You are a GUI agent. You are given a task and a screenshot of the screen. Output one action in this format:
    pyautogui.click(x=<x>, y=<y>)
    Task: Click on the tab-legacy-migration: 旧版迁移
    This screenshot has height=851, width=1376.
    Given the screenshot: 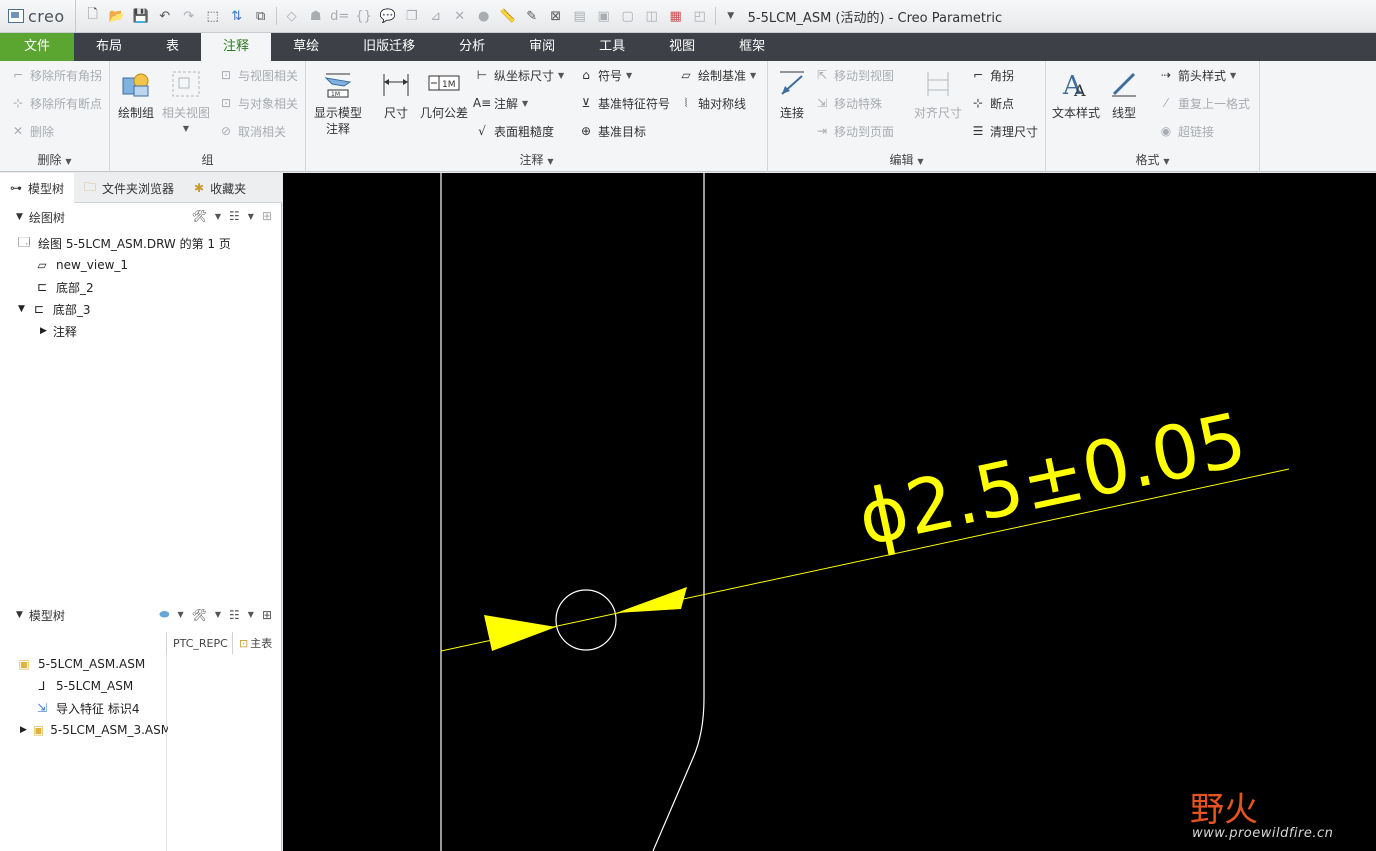 What is the action you would take?
    pyautogui.click(x=389, y=47)
    